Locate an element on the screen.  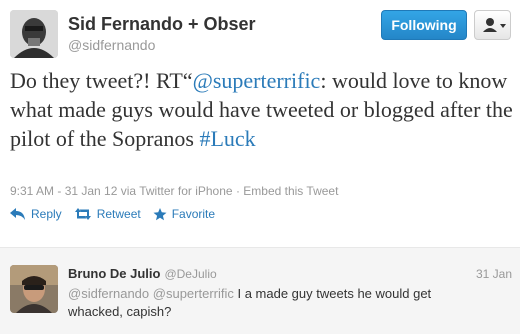
reply-label: Reply is located at coordinates (46, 214).